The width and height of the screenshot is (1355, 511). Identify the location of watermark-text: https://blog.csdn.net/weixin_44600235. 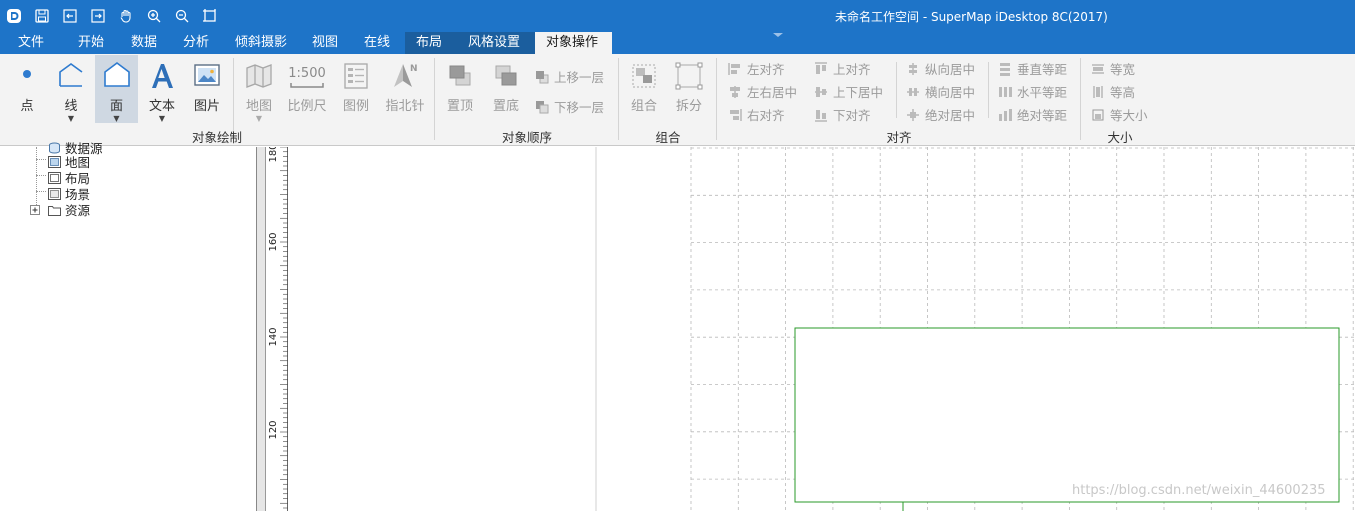
(1199, 490).